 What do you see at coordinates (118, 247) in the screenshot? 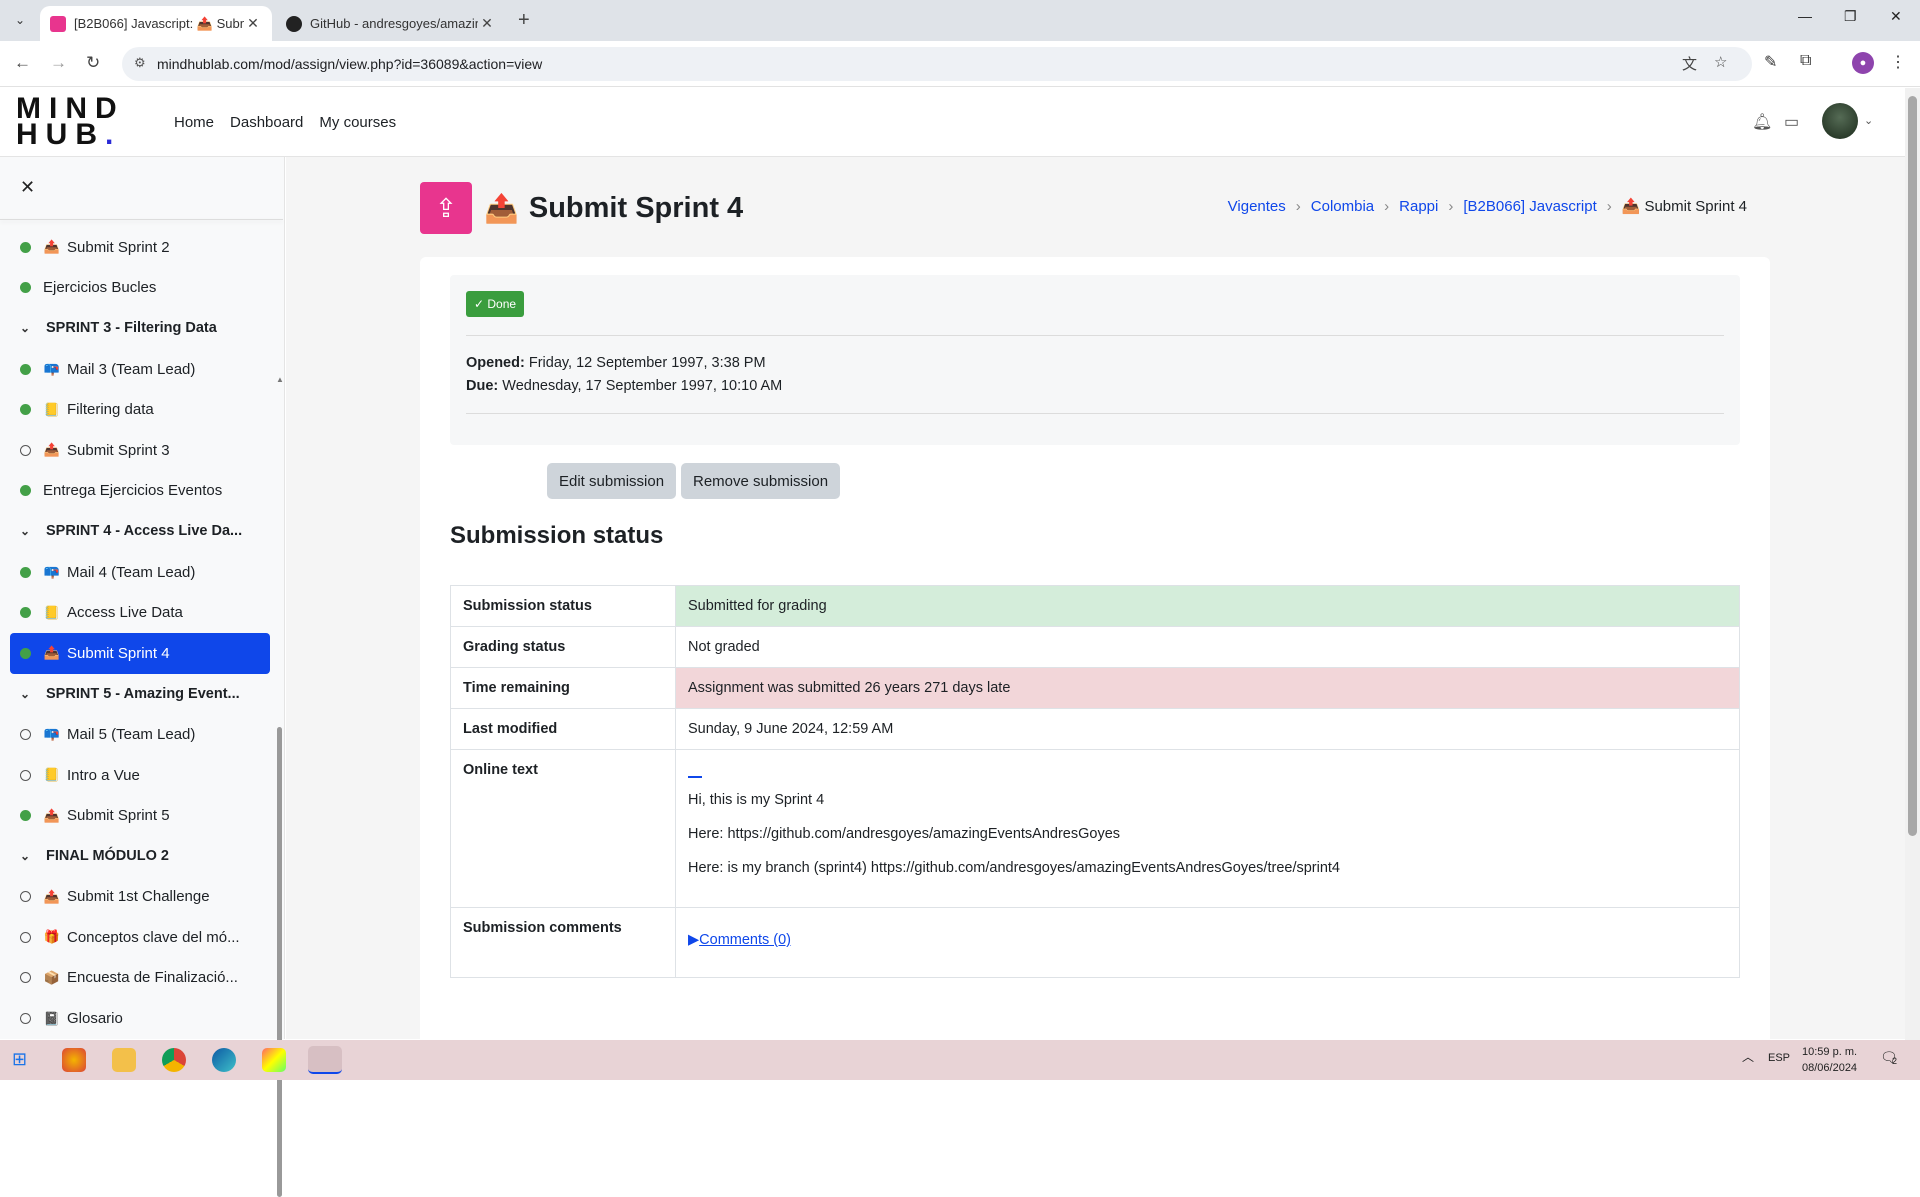
I see `course-index-label: Submit Sprint 2` at bounding box center [118, 247].